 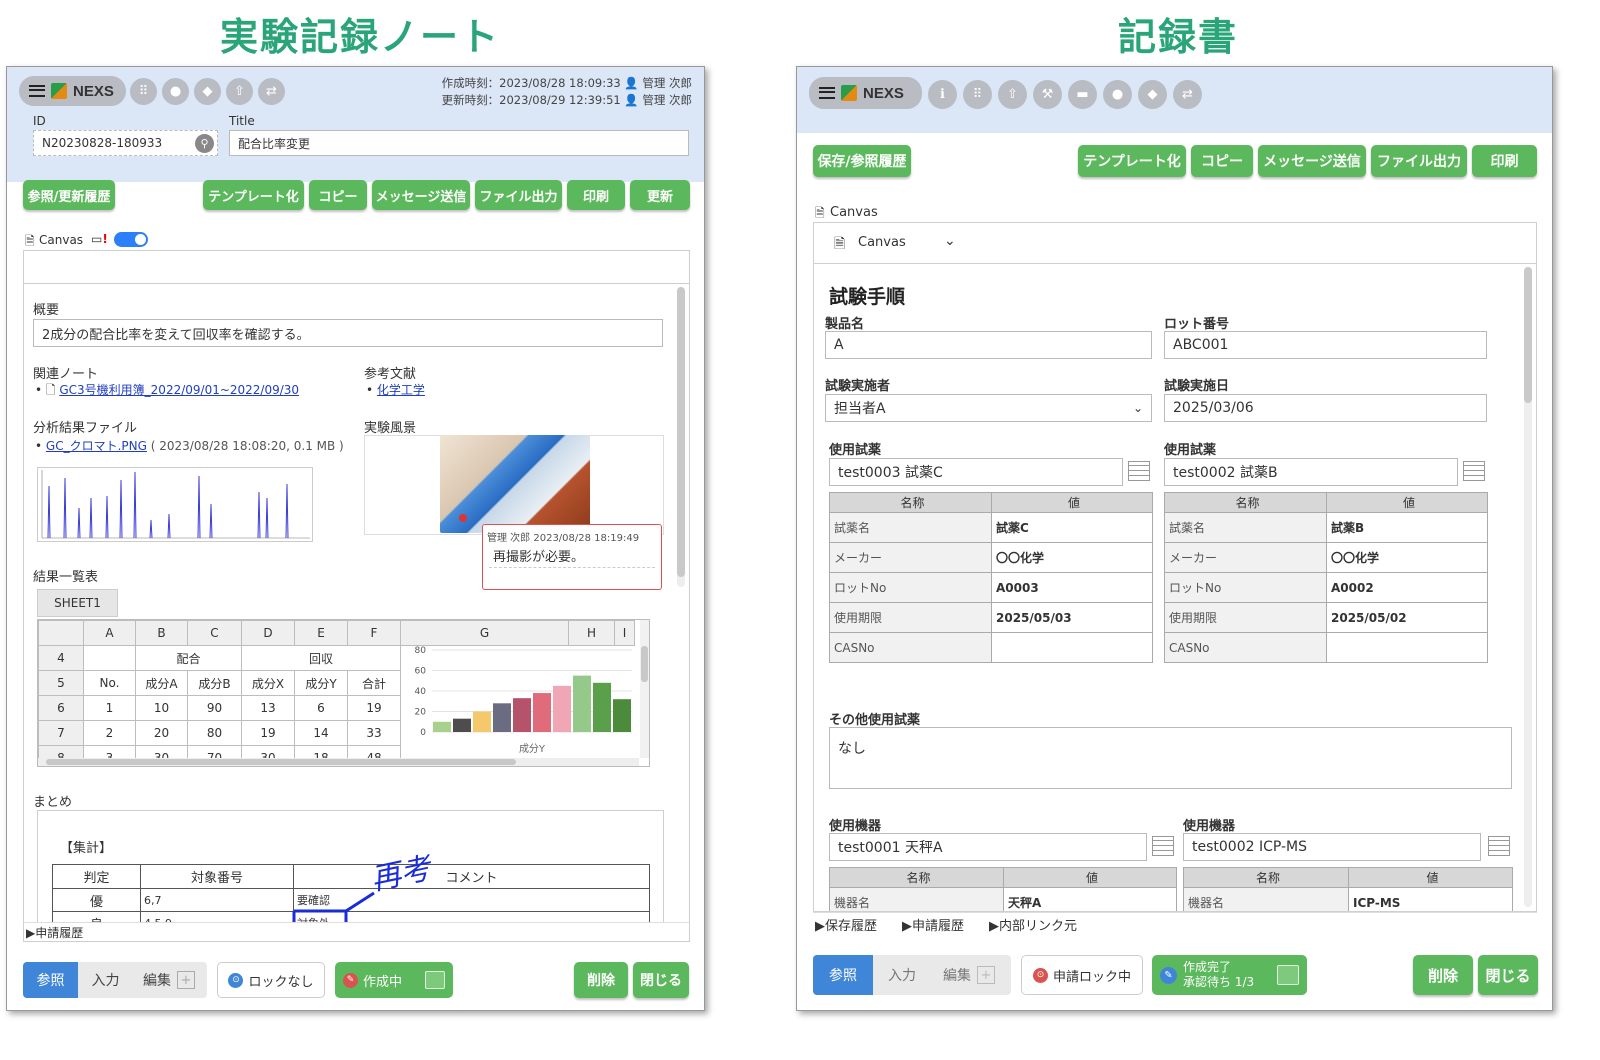 What do you see at coordinates (109, 733) in the screenshot?
I see `cell: 2` at bounding box center [109, 733].